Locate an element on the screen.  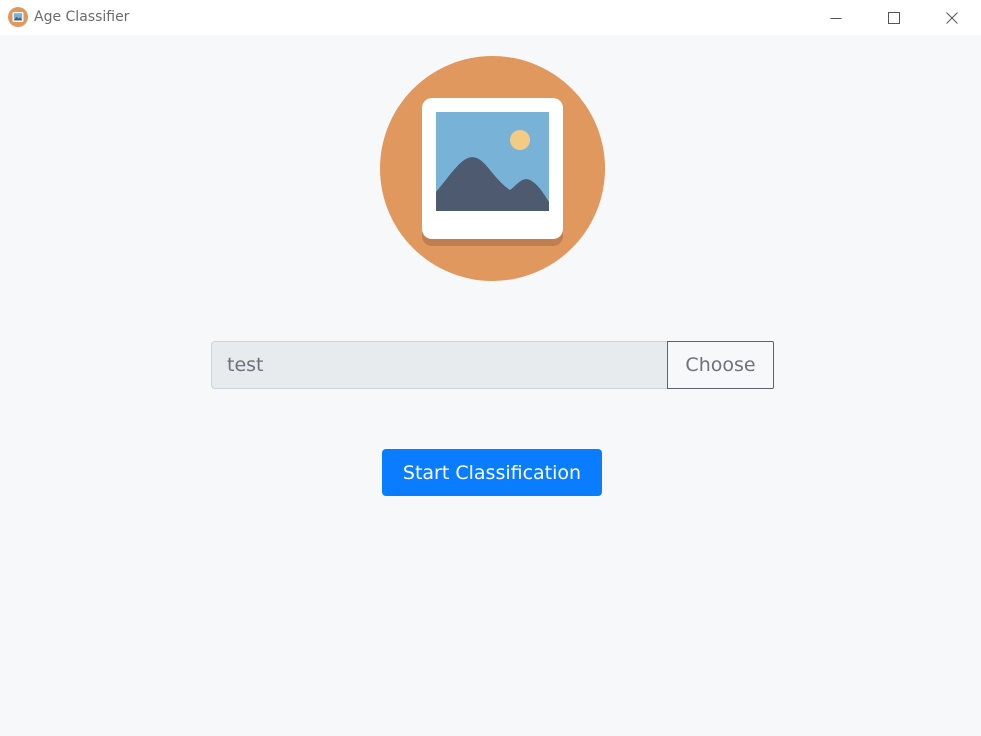
maximize-icon is located at coordinates (894, 17).